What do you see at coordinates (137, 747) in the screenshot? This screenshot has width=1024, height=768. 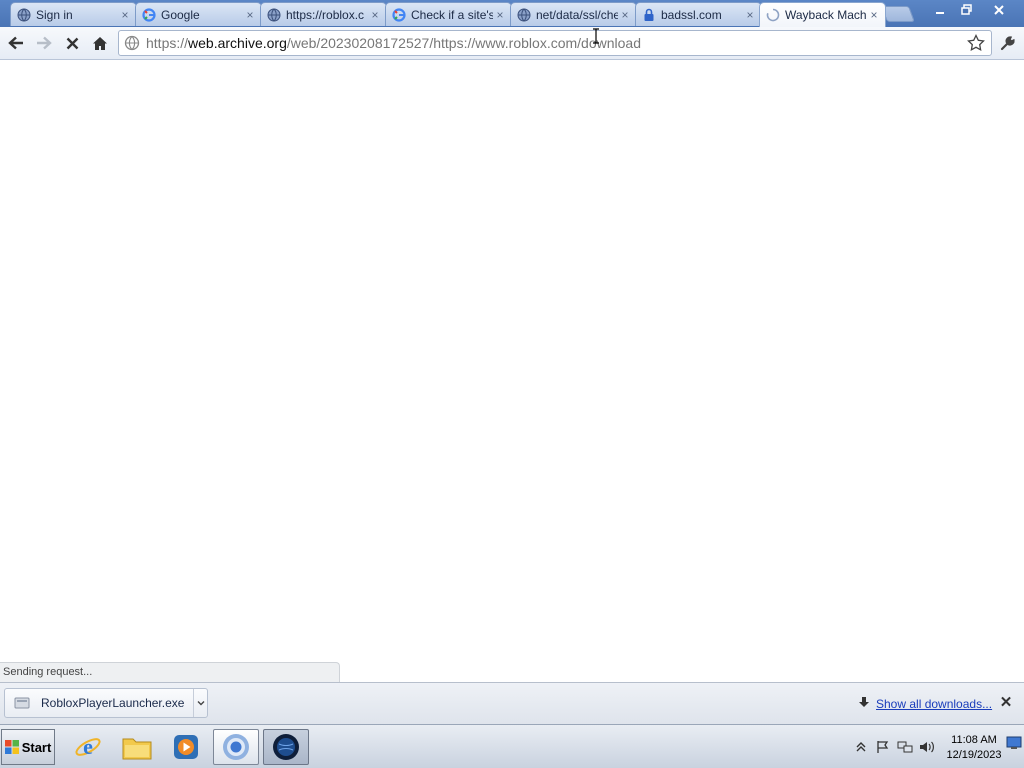 I see `windows-explorer-icon` at bounding box center [137, 747].